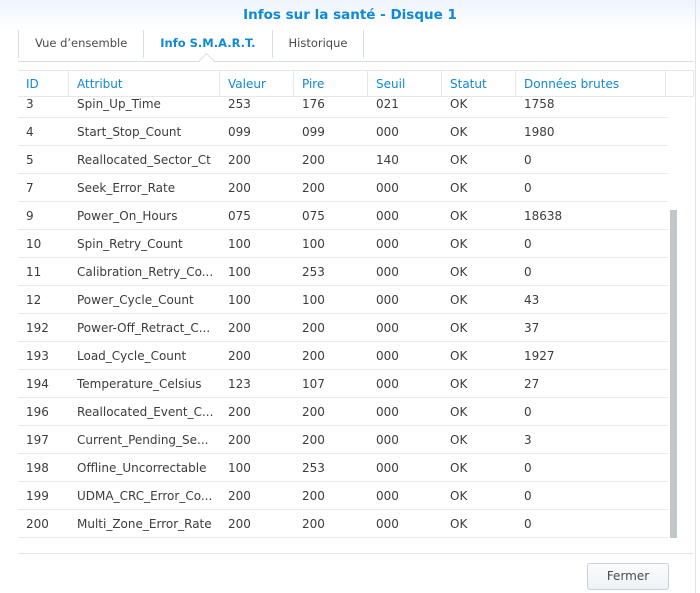  Describe the element at coordinates (343, 216) in the screenshot. I see `table-row: 9 Power_On_Hours 075 075 000 OK 18638` at that location.